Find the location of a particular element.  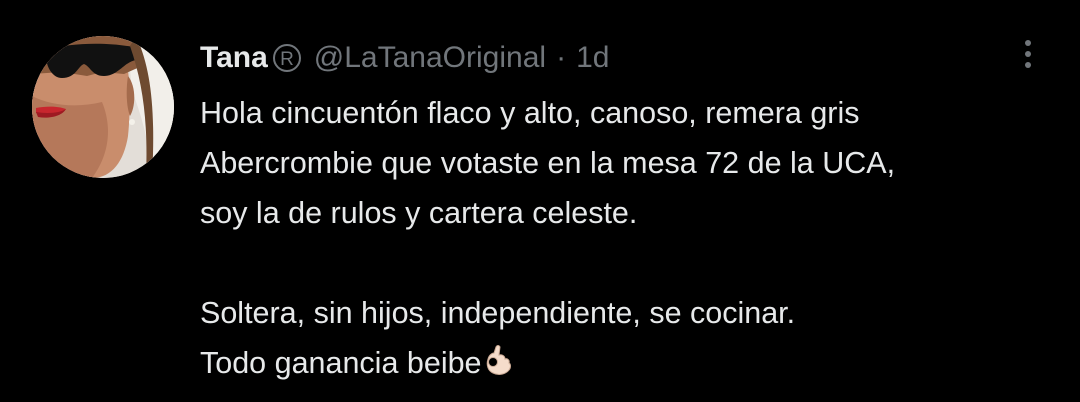

tweet-header: Tana R @LaTanaOriginal · 1d is located at coordinates (404, 58).